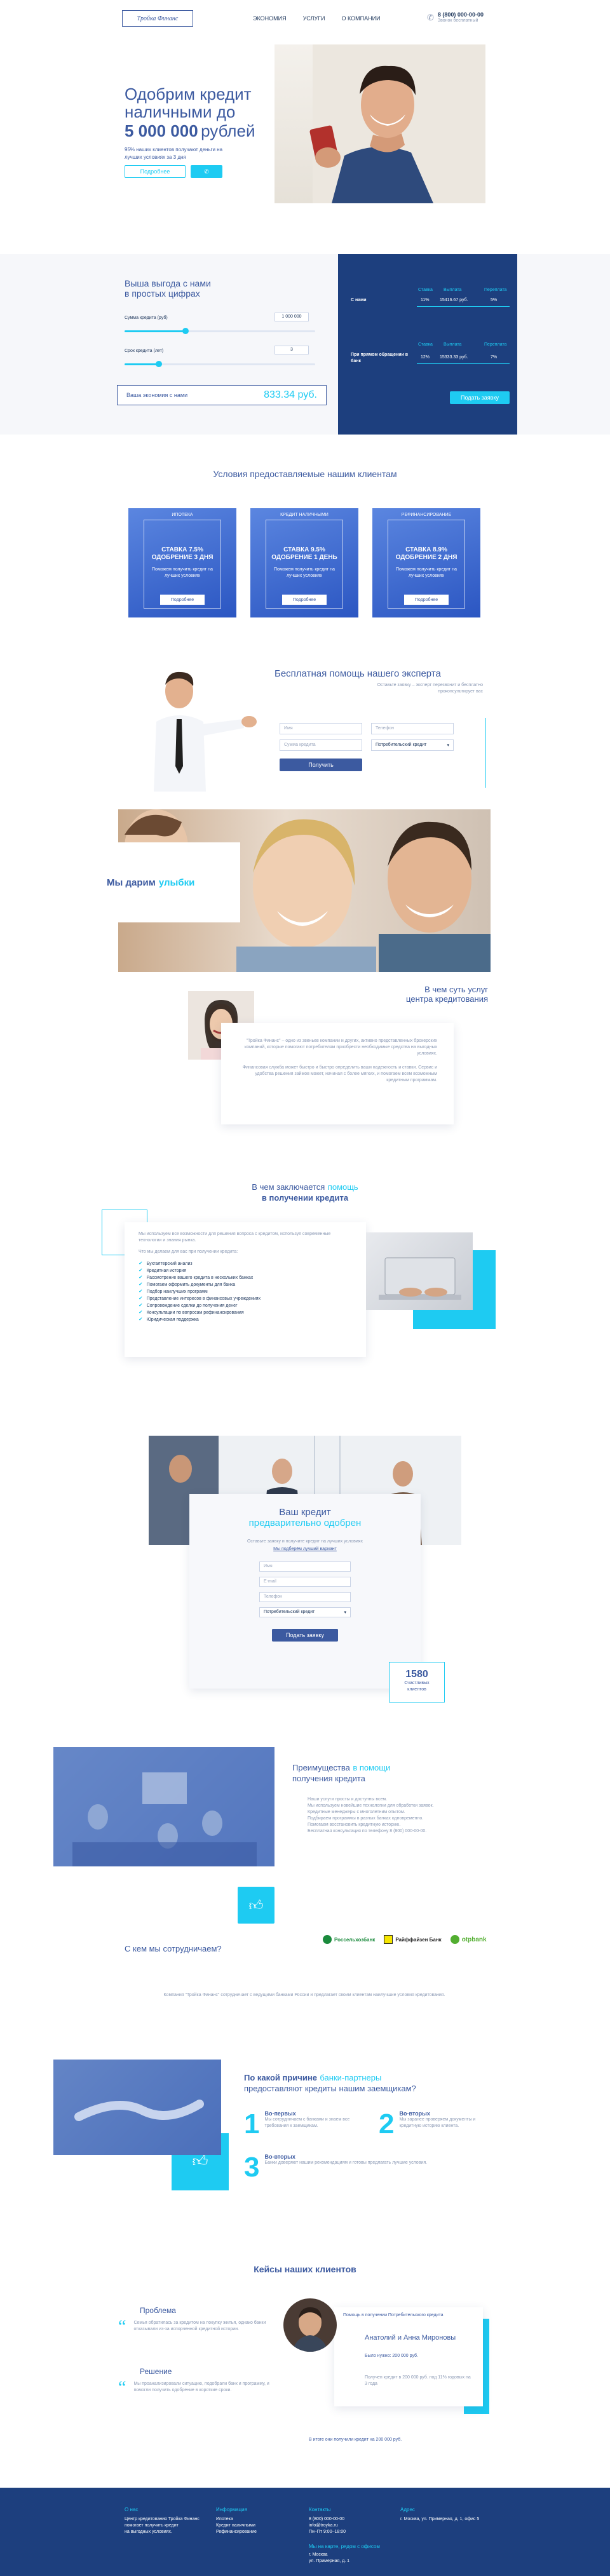  Describe the element at coordinates (270, 18) in the screenshot. I see `nav-item-economy: ЭКОНОМИЯ` at that location.